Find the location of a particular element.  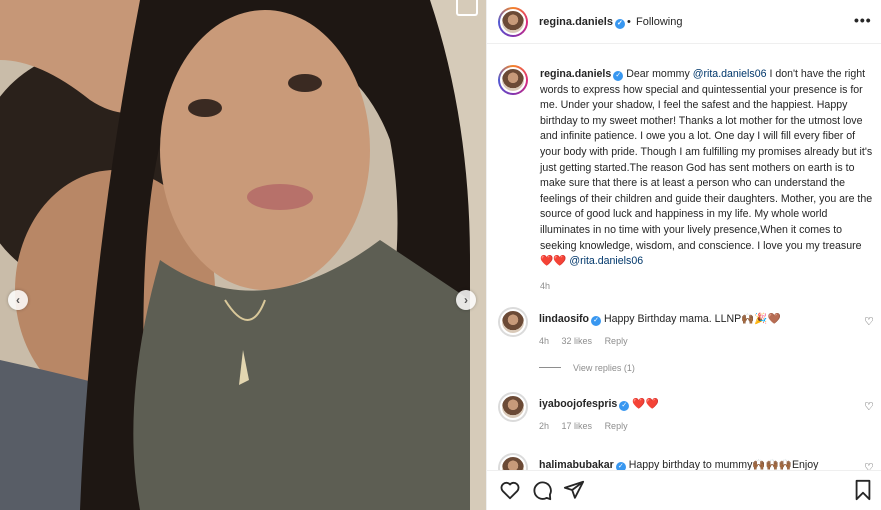

caption-emojis: ❤️❤️ is located at coordinates (553, 261).